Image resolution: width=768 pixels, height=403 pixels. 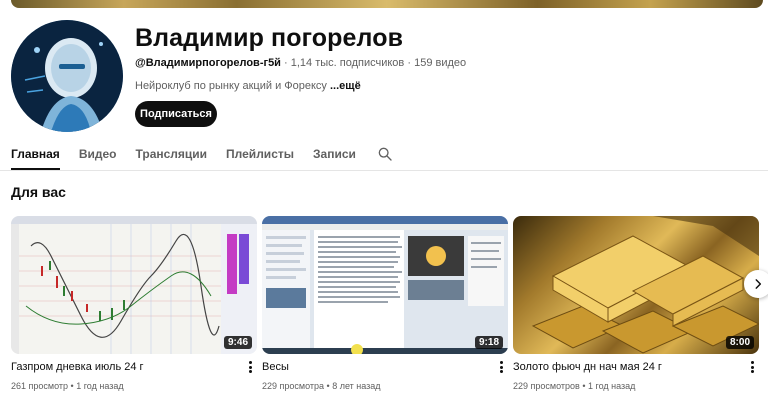 I want to click on video-title: Газпром дневка июль 24 г, so click(x=77, y=367).